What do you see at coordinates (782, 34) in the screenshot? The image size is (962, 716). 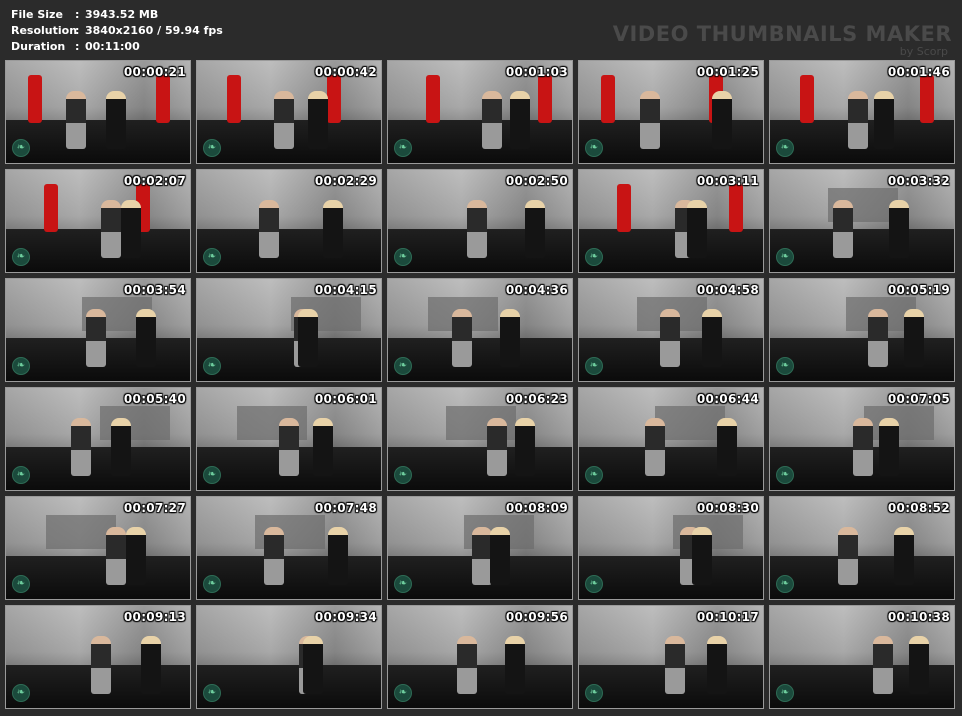 I see `watermark-title: VIDEO THUMBNAILS MAKER` at bounding box center [782, 34].